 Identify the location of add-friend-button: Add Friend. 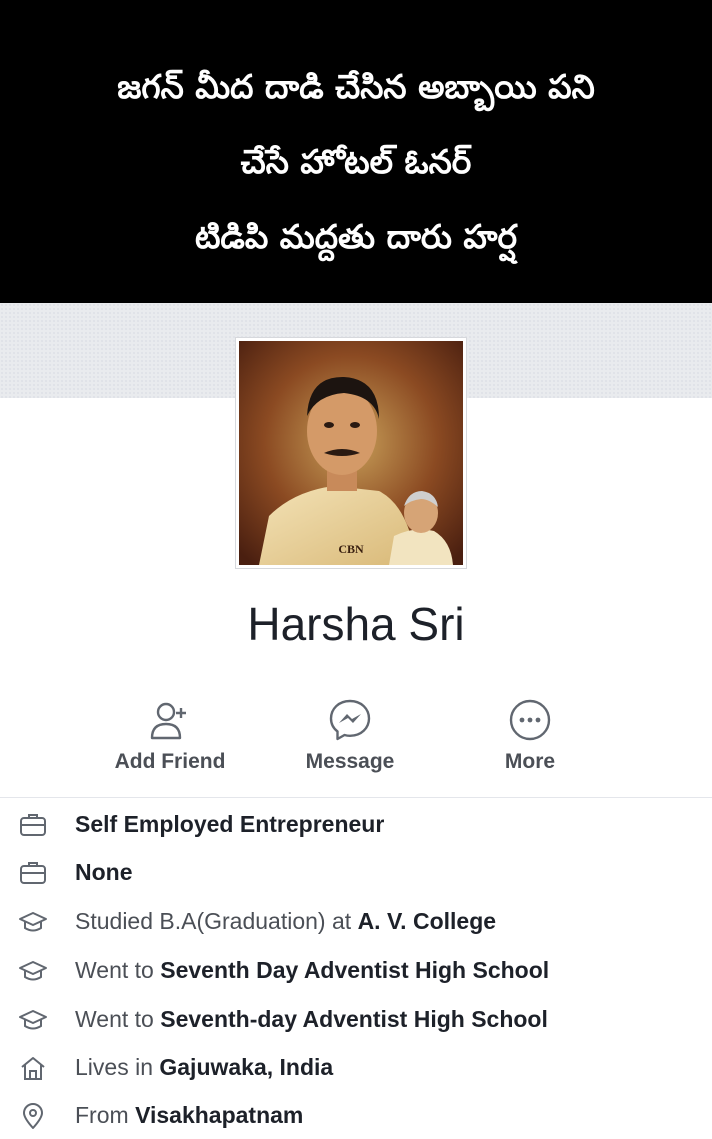
(170, 736).